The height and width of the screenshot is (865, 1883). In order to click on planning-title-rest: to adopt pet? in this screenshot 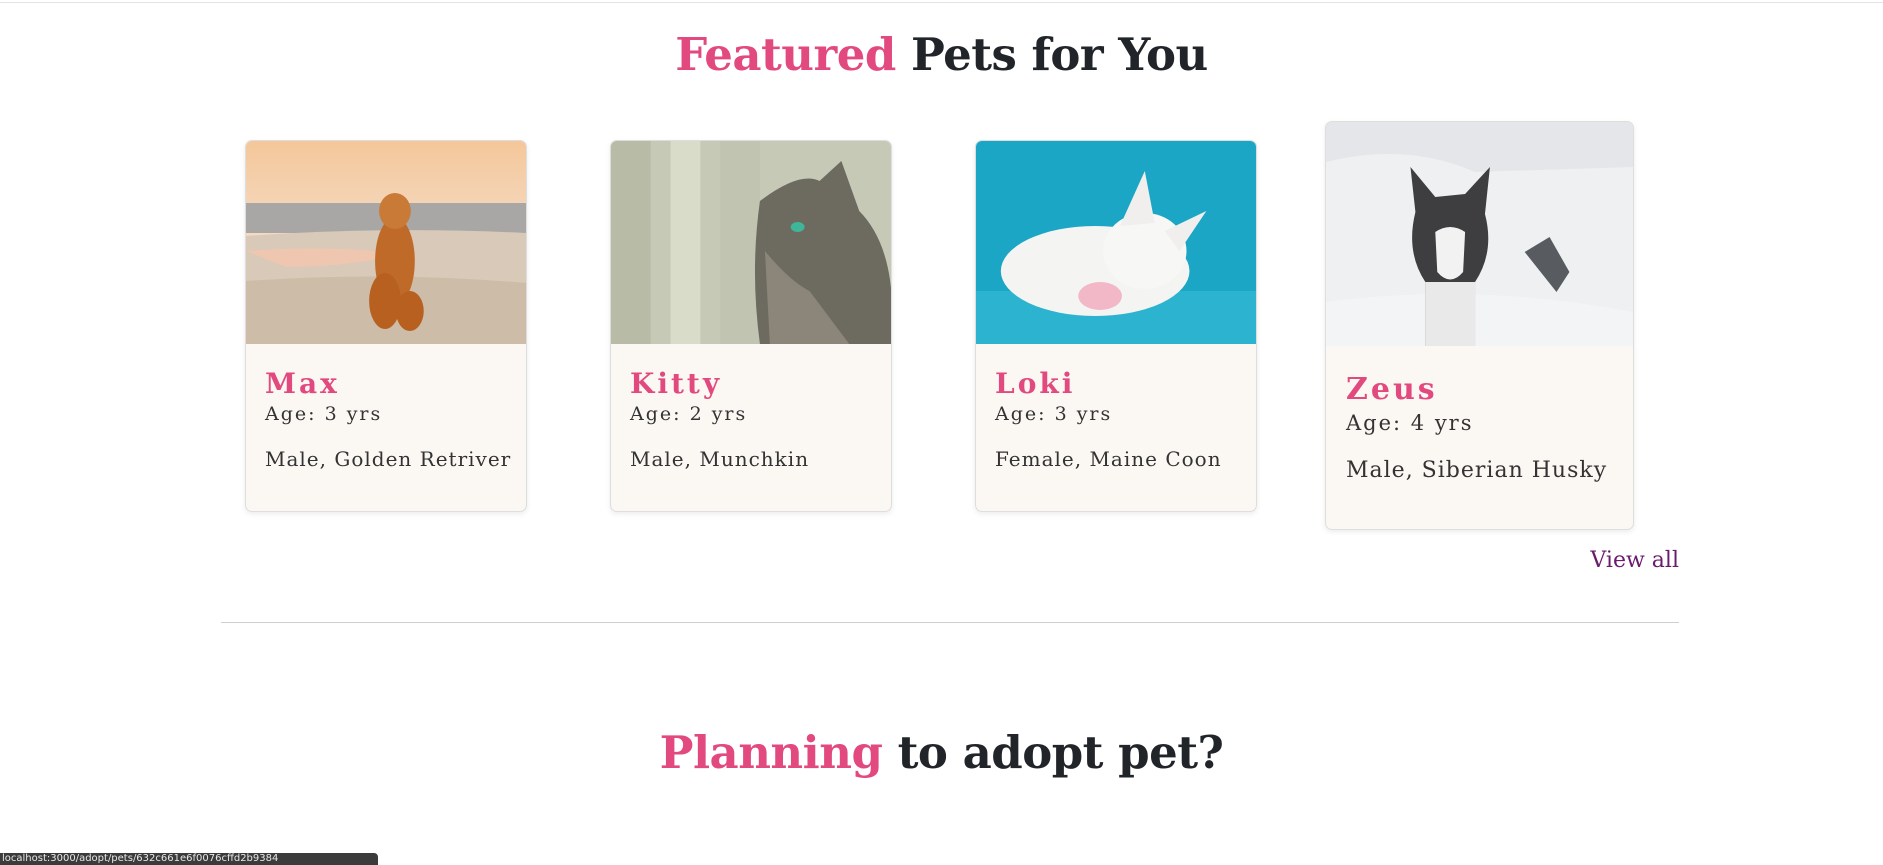, I will do `click(1053, 752)`.